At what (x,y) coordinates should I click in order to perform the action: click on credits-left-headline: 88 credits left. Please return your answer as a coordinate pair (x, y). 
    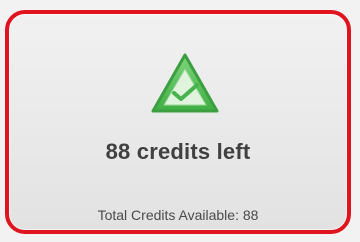
    Looking at the image, I should click on (178, 151).